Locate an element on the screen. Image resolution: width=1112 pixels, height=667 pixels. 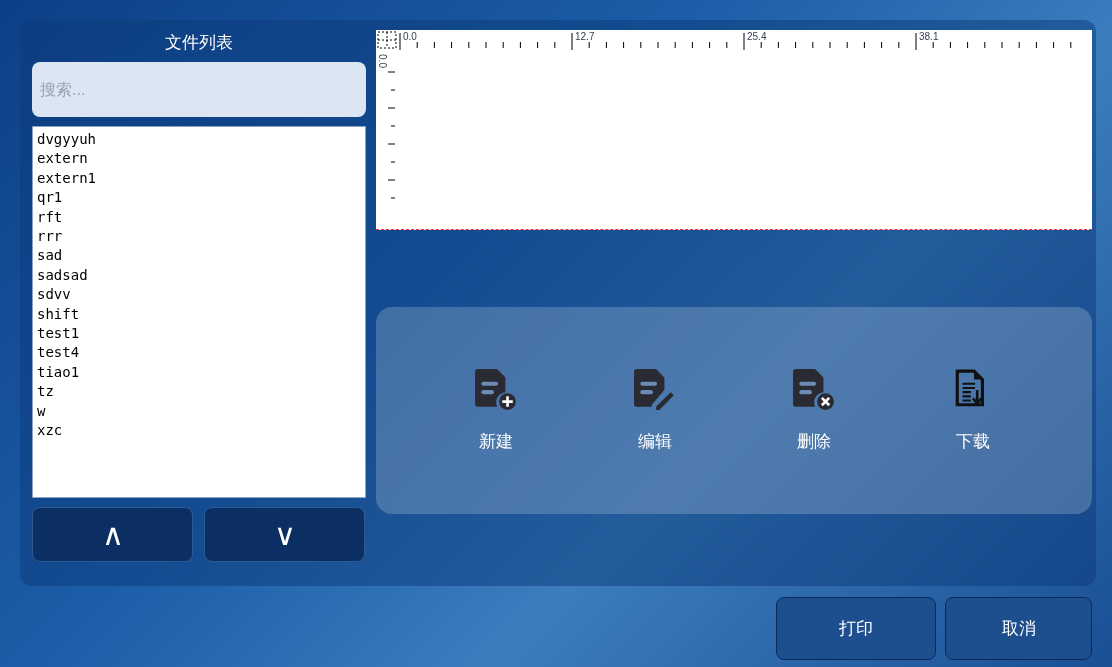
file-item: qr1 is located at coordinates (50, 198).